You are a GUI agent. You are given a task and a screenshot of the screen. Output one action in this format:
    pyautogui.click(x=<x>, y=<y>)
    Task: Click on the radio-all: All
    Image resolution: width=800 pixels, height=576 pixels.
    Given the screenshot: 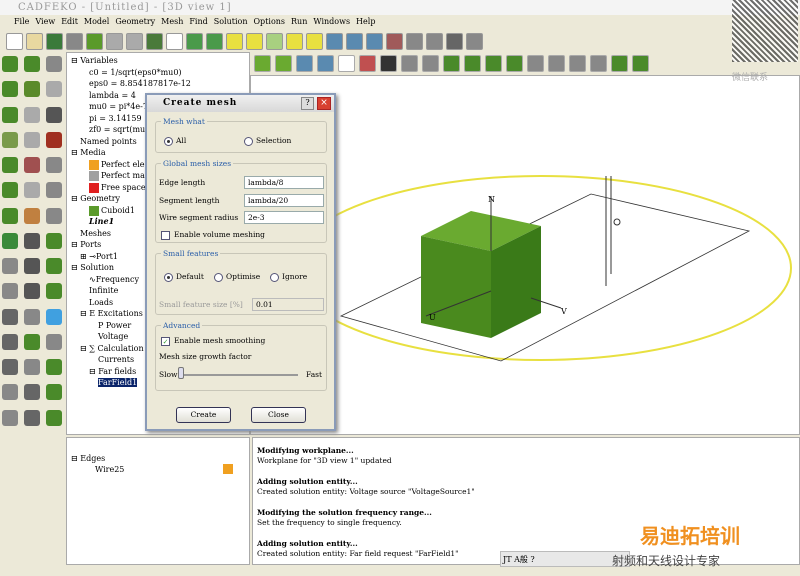 What is the action you would take?
    pyautogui.click(x=175, y=141)
    